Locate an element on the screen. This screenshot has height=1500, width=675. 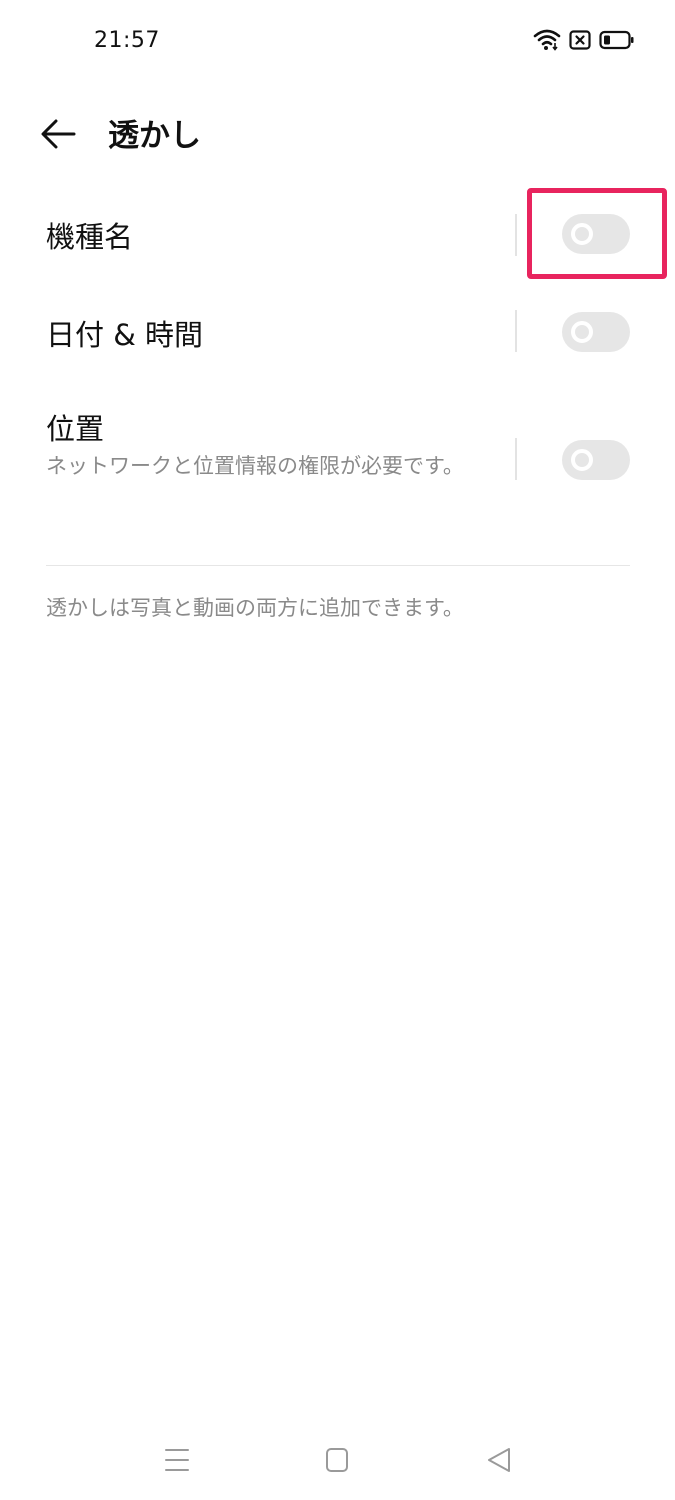
back-triangle-icon is located at coordinates (500, 1460).